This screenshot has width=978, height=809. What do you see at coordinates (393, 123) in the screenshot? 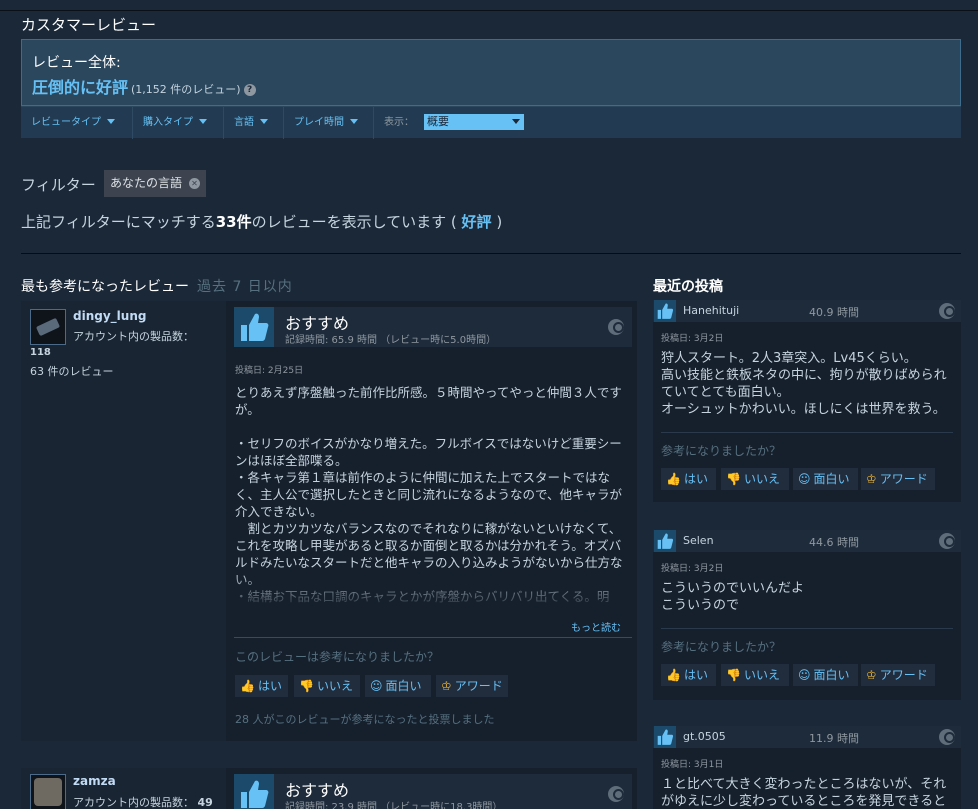
I see `display-label: 表示：` at bounding box center [393, 123].